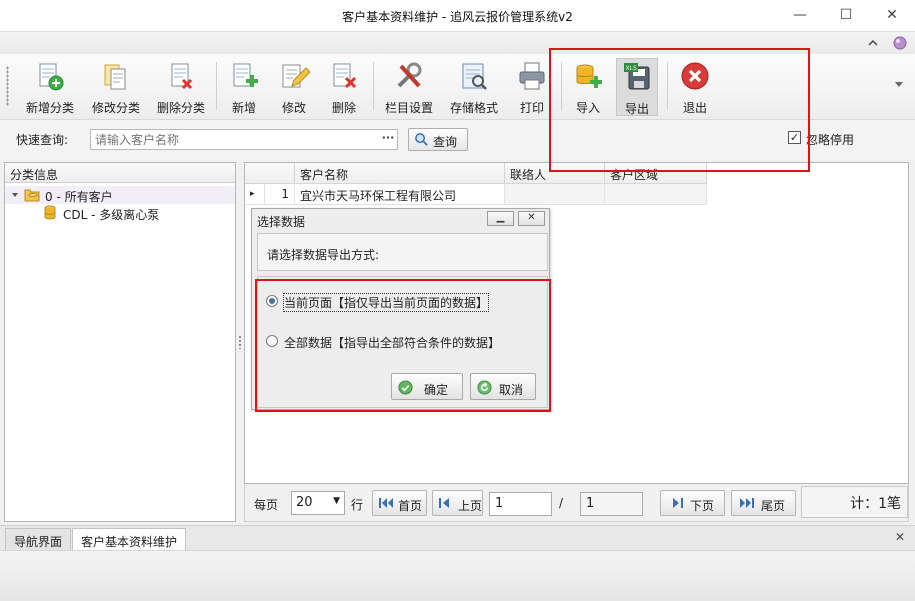  I want to click on search-icon, so click(421, 139).